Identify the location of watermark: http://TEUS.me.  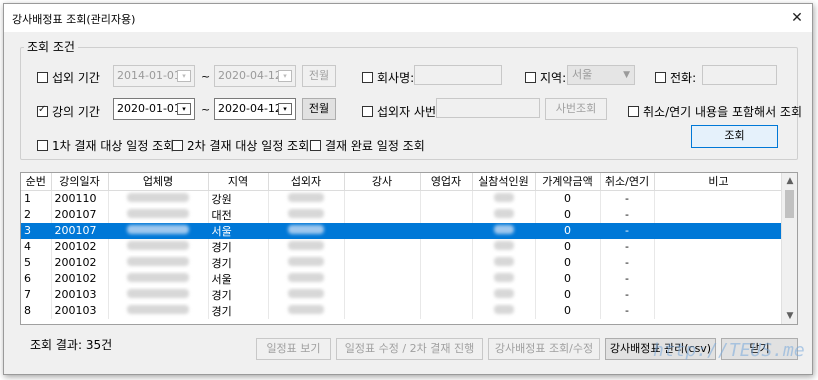
(729, 350).